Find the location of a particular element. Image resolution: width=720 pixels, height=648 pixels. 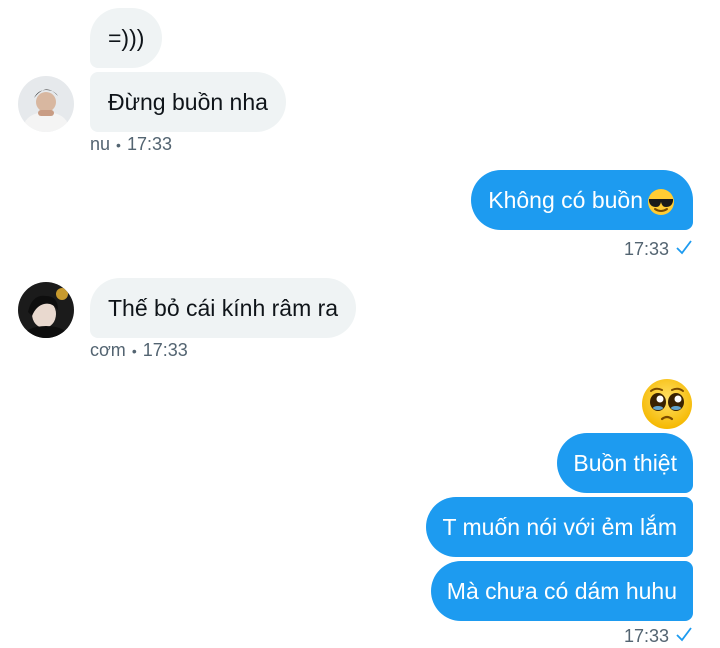

sender-name: cơm is located at coordinates (108, 350).